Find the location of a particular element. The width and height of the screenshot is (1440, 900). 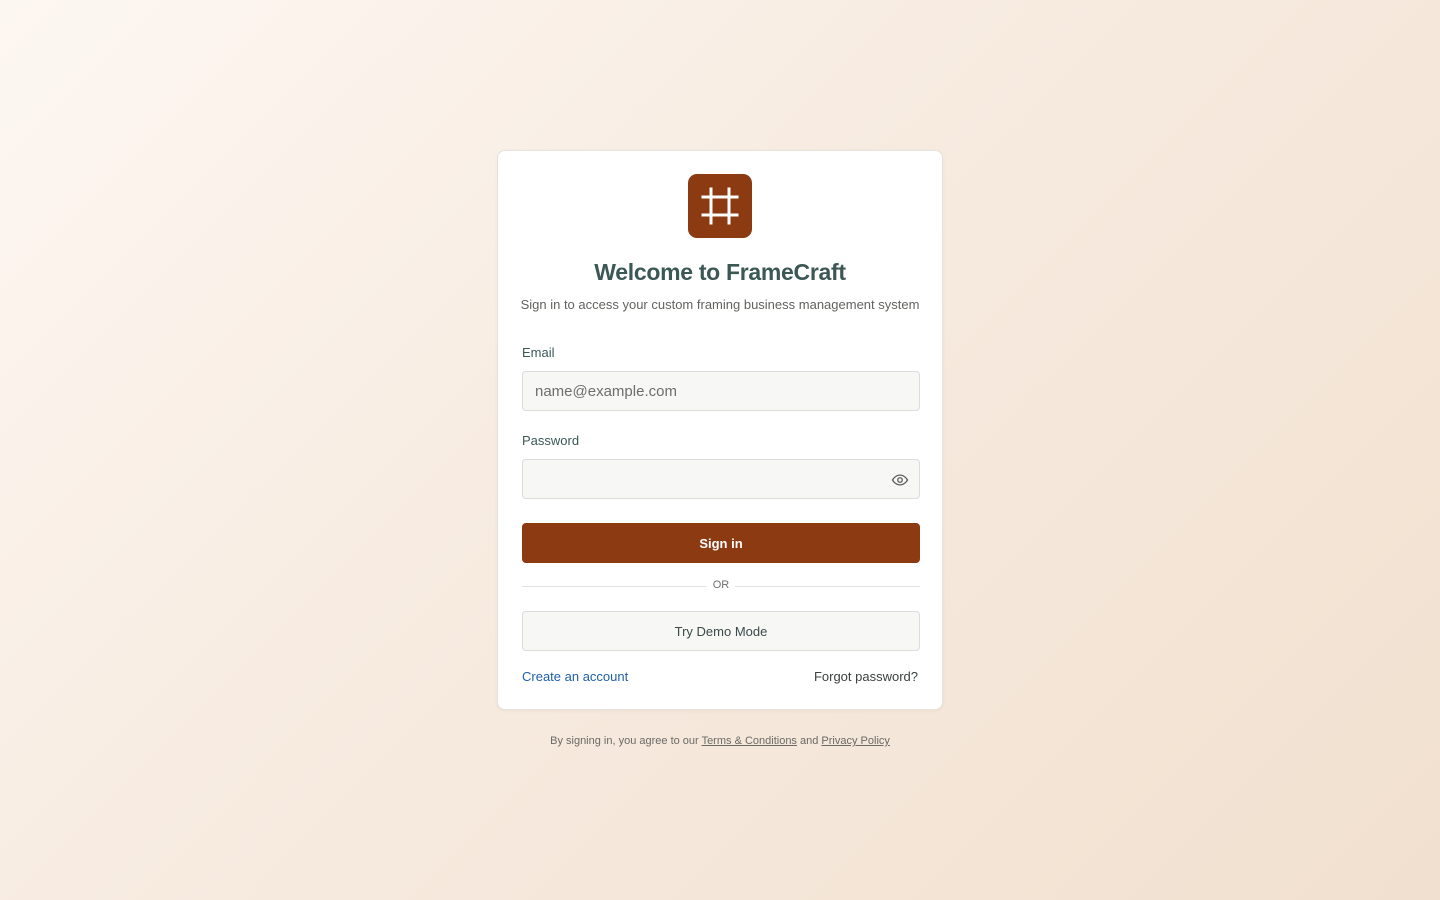

email-field-container is located at coordinates (721, 391).